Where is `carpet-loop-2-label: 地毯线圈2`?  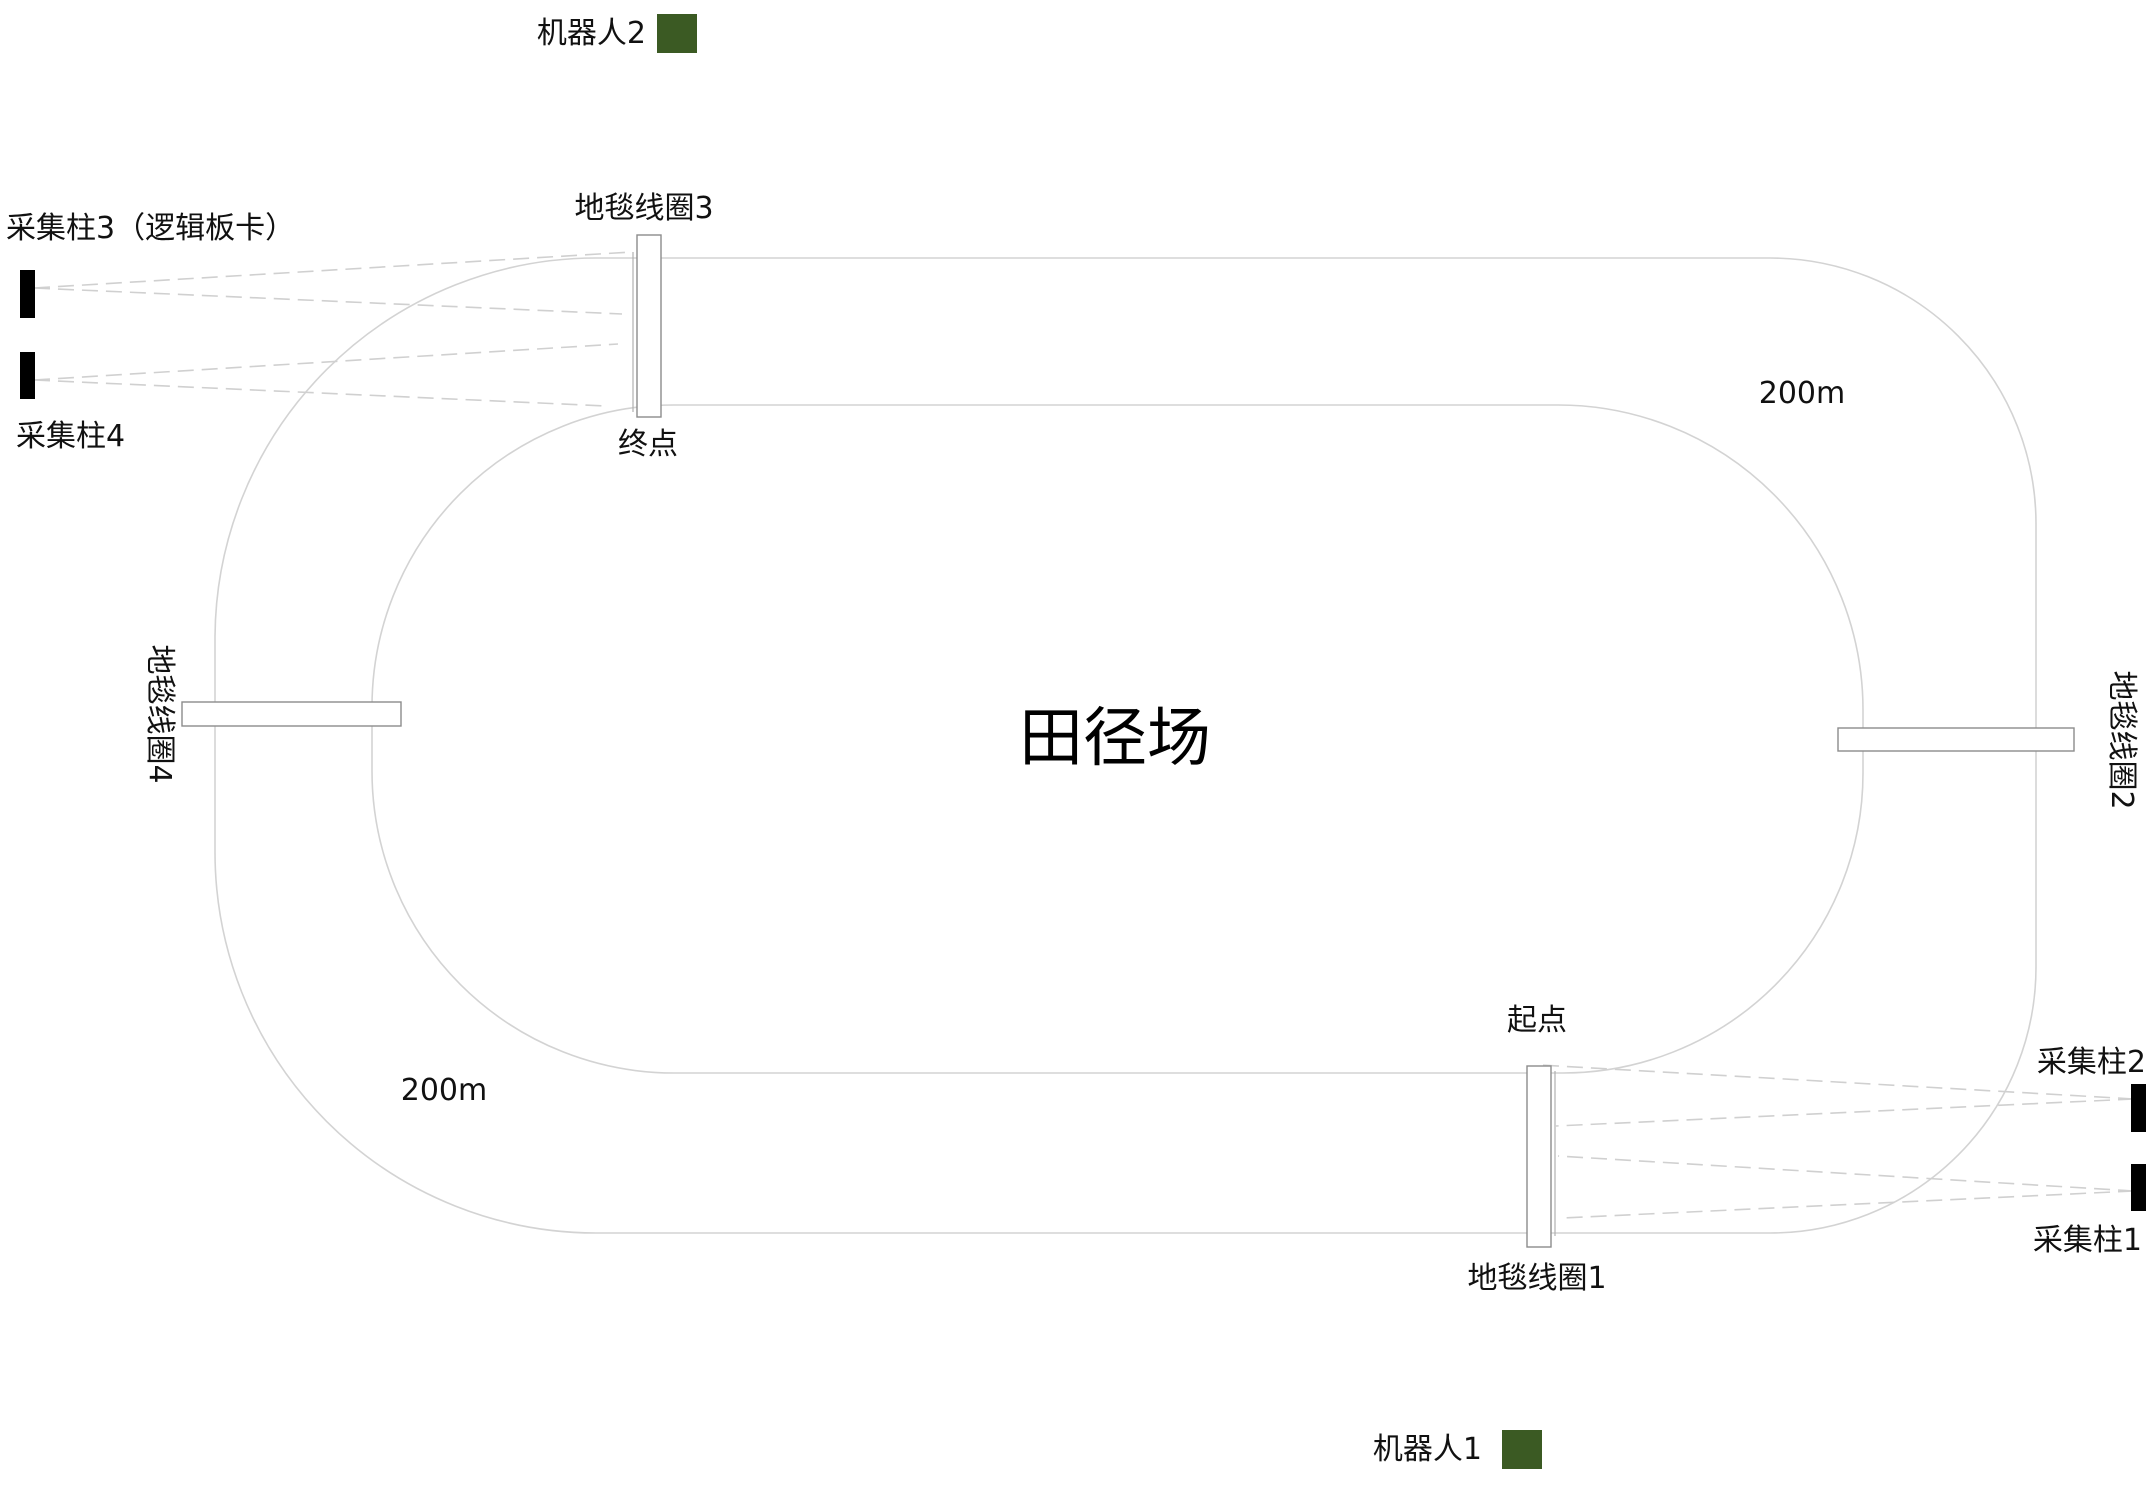 carpet-loop-2-label: 地毯线圈2 is located at coordinates (2121, 739).